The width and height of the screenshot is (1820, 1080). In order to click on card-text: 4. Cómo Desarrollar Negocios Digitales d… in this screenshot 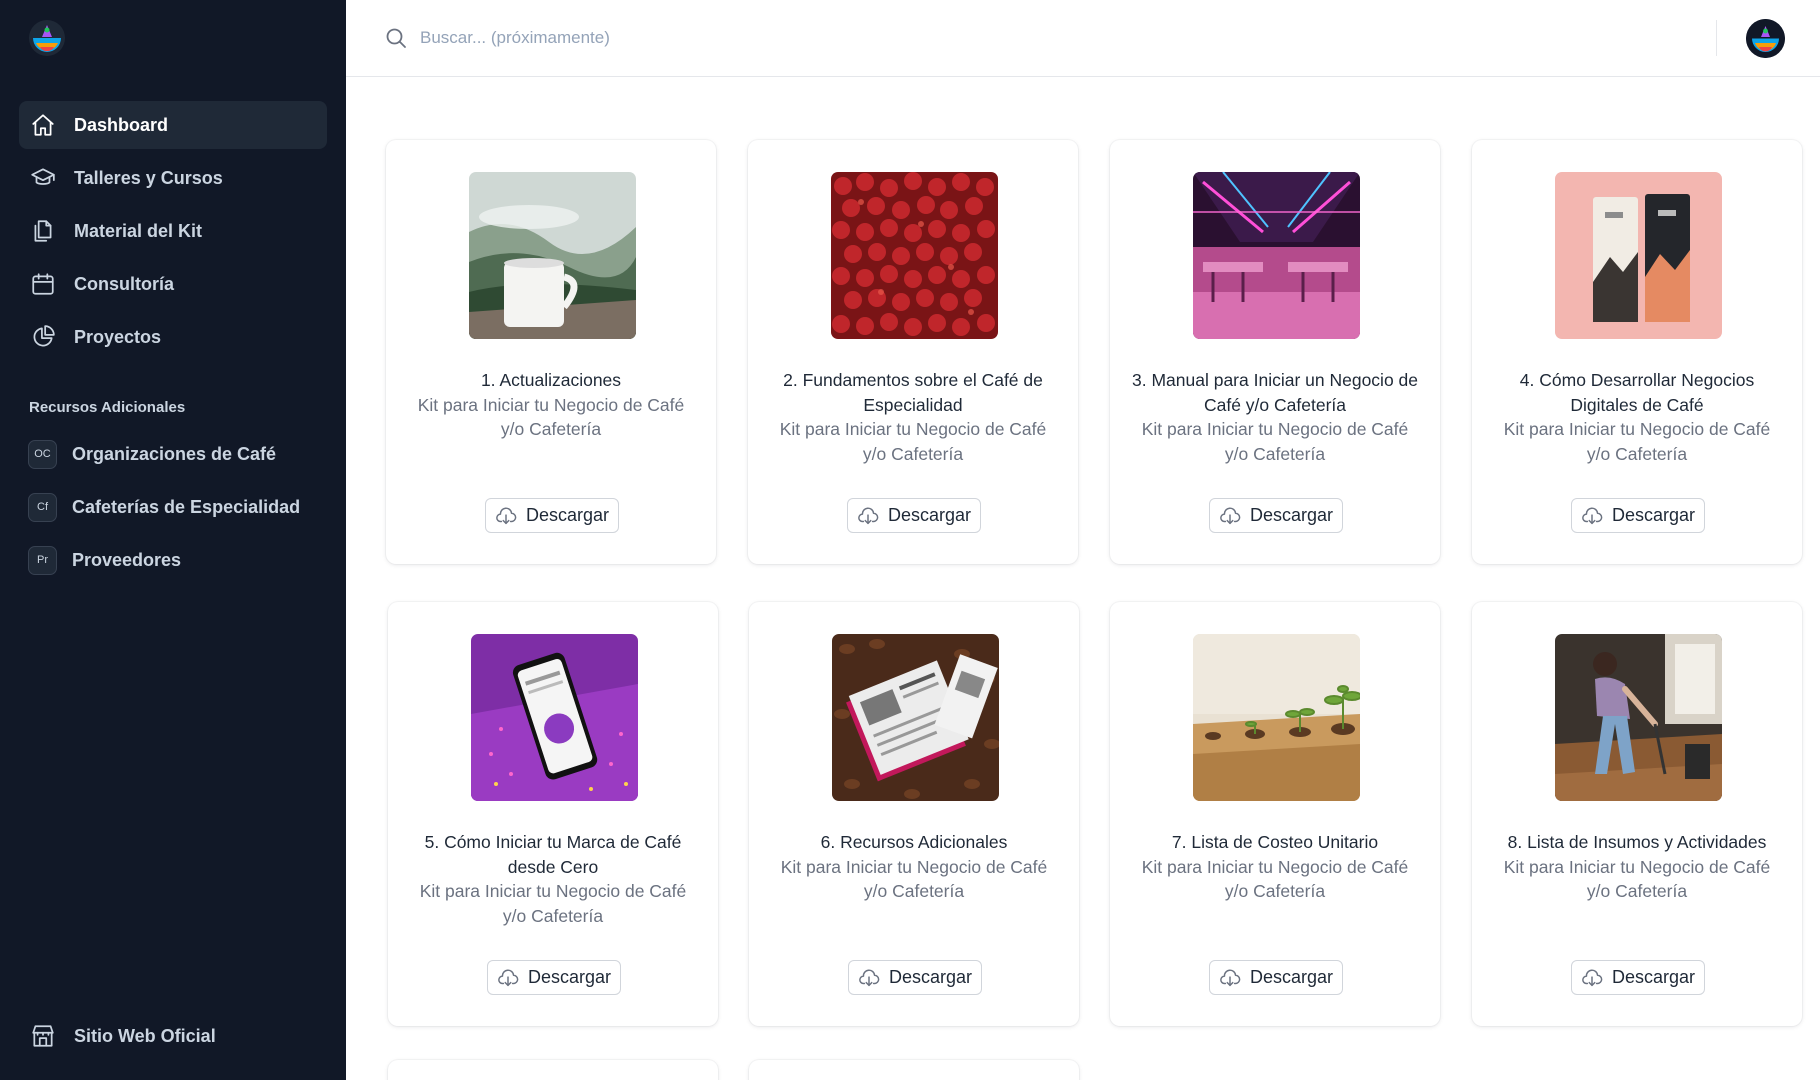, I will do `click(1637, 417)`.